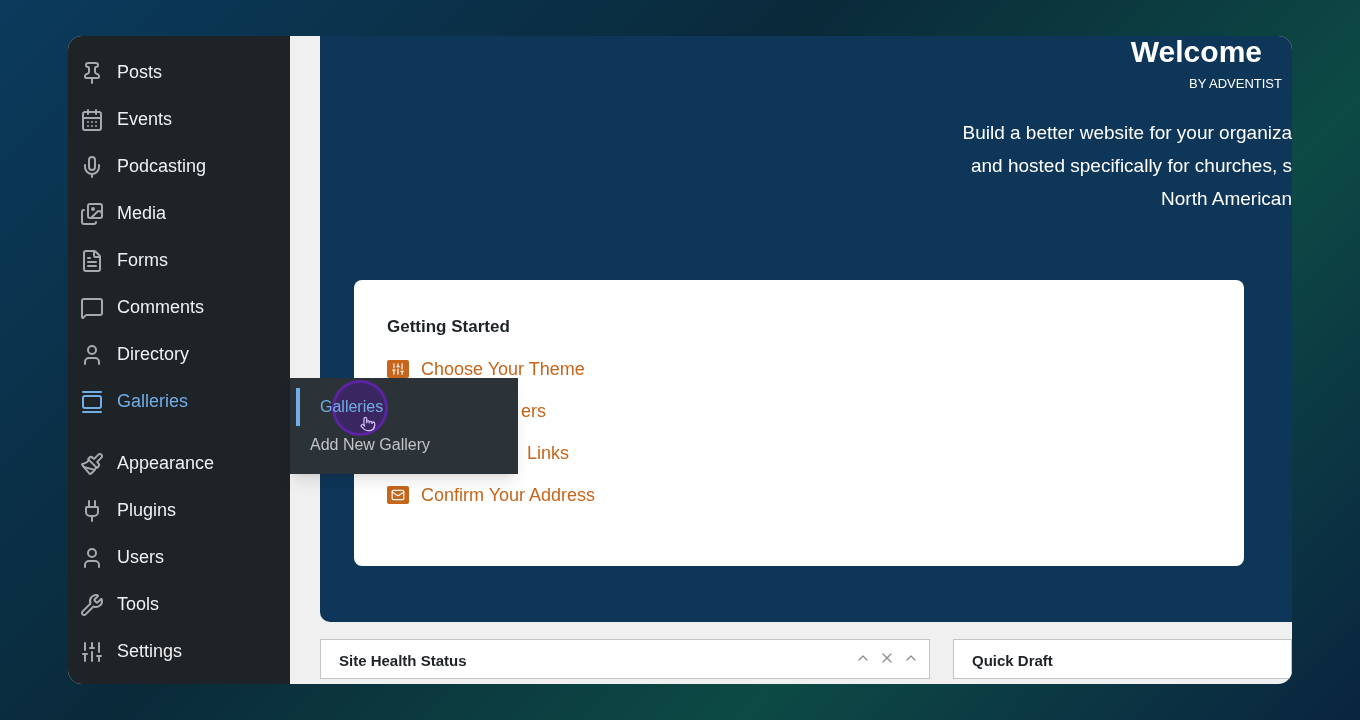 This screenshot has height=720, width=1360. What do you see at coordinates (1196, 52) in the screenshot?
I see `welcome-title: Welcome` at bounding box center [1196, 52].